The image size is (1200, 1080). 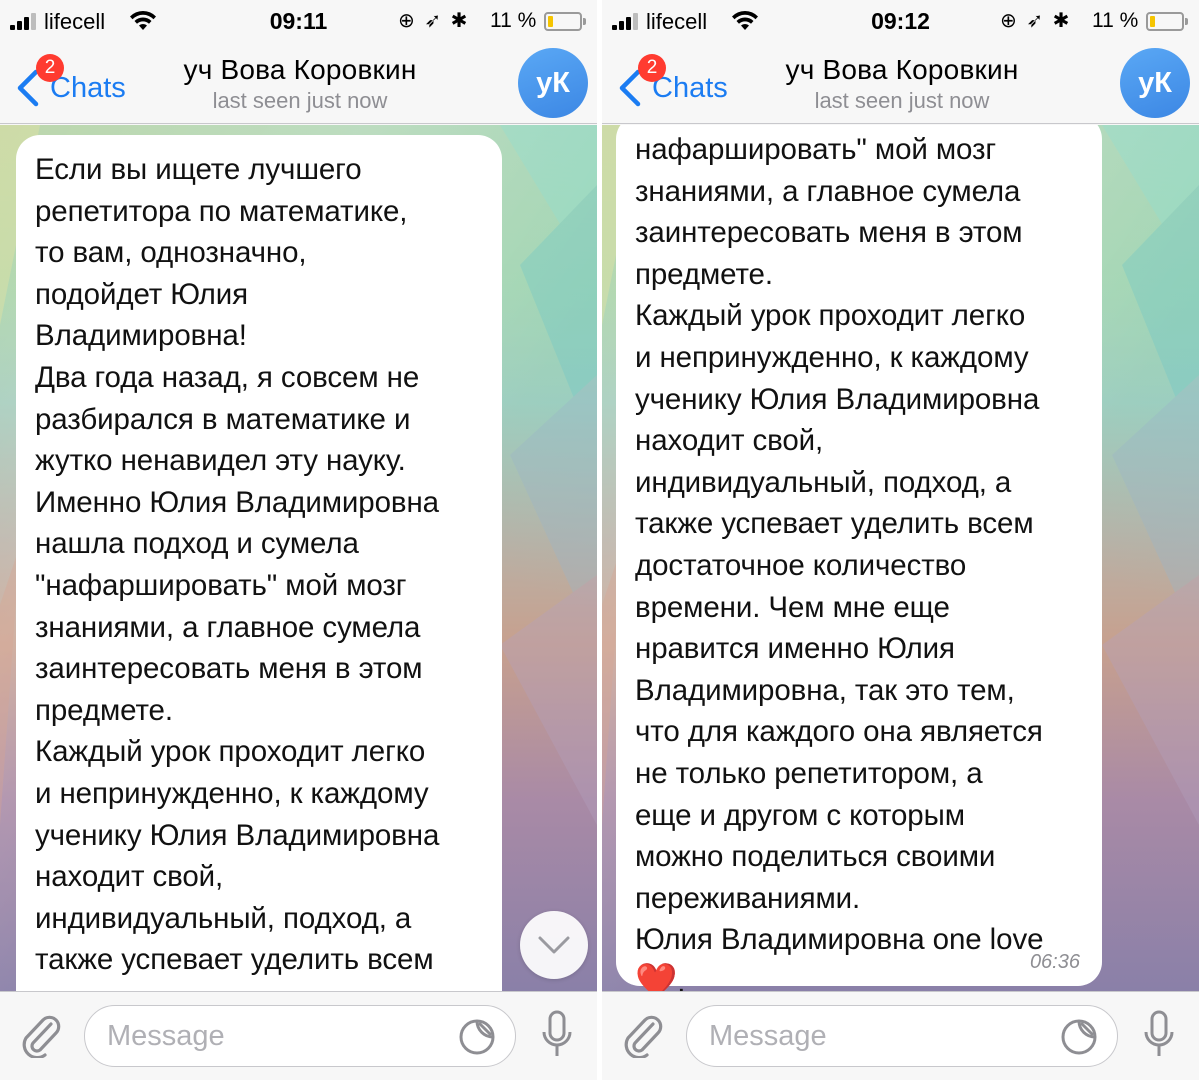 What do you see at coordinates (816, 149) in the screenshot?
I see `message-line: нафаршировать" мой мозг` at bounding box center [816, 149].